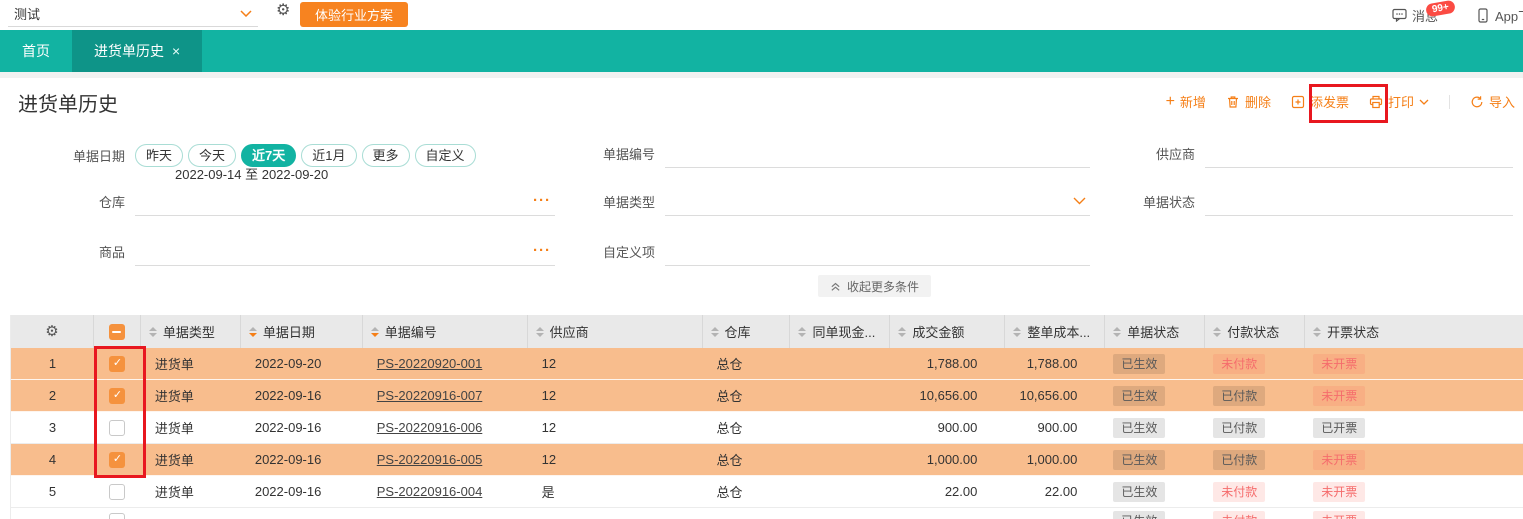 Image resolution: width=1523 pixels, height=519 pixels. What do you see at coordinates (354, 14) in the screenshot?
I see `trial-button: 体验行业方案` at bounding box center [354, 14].